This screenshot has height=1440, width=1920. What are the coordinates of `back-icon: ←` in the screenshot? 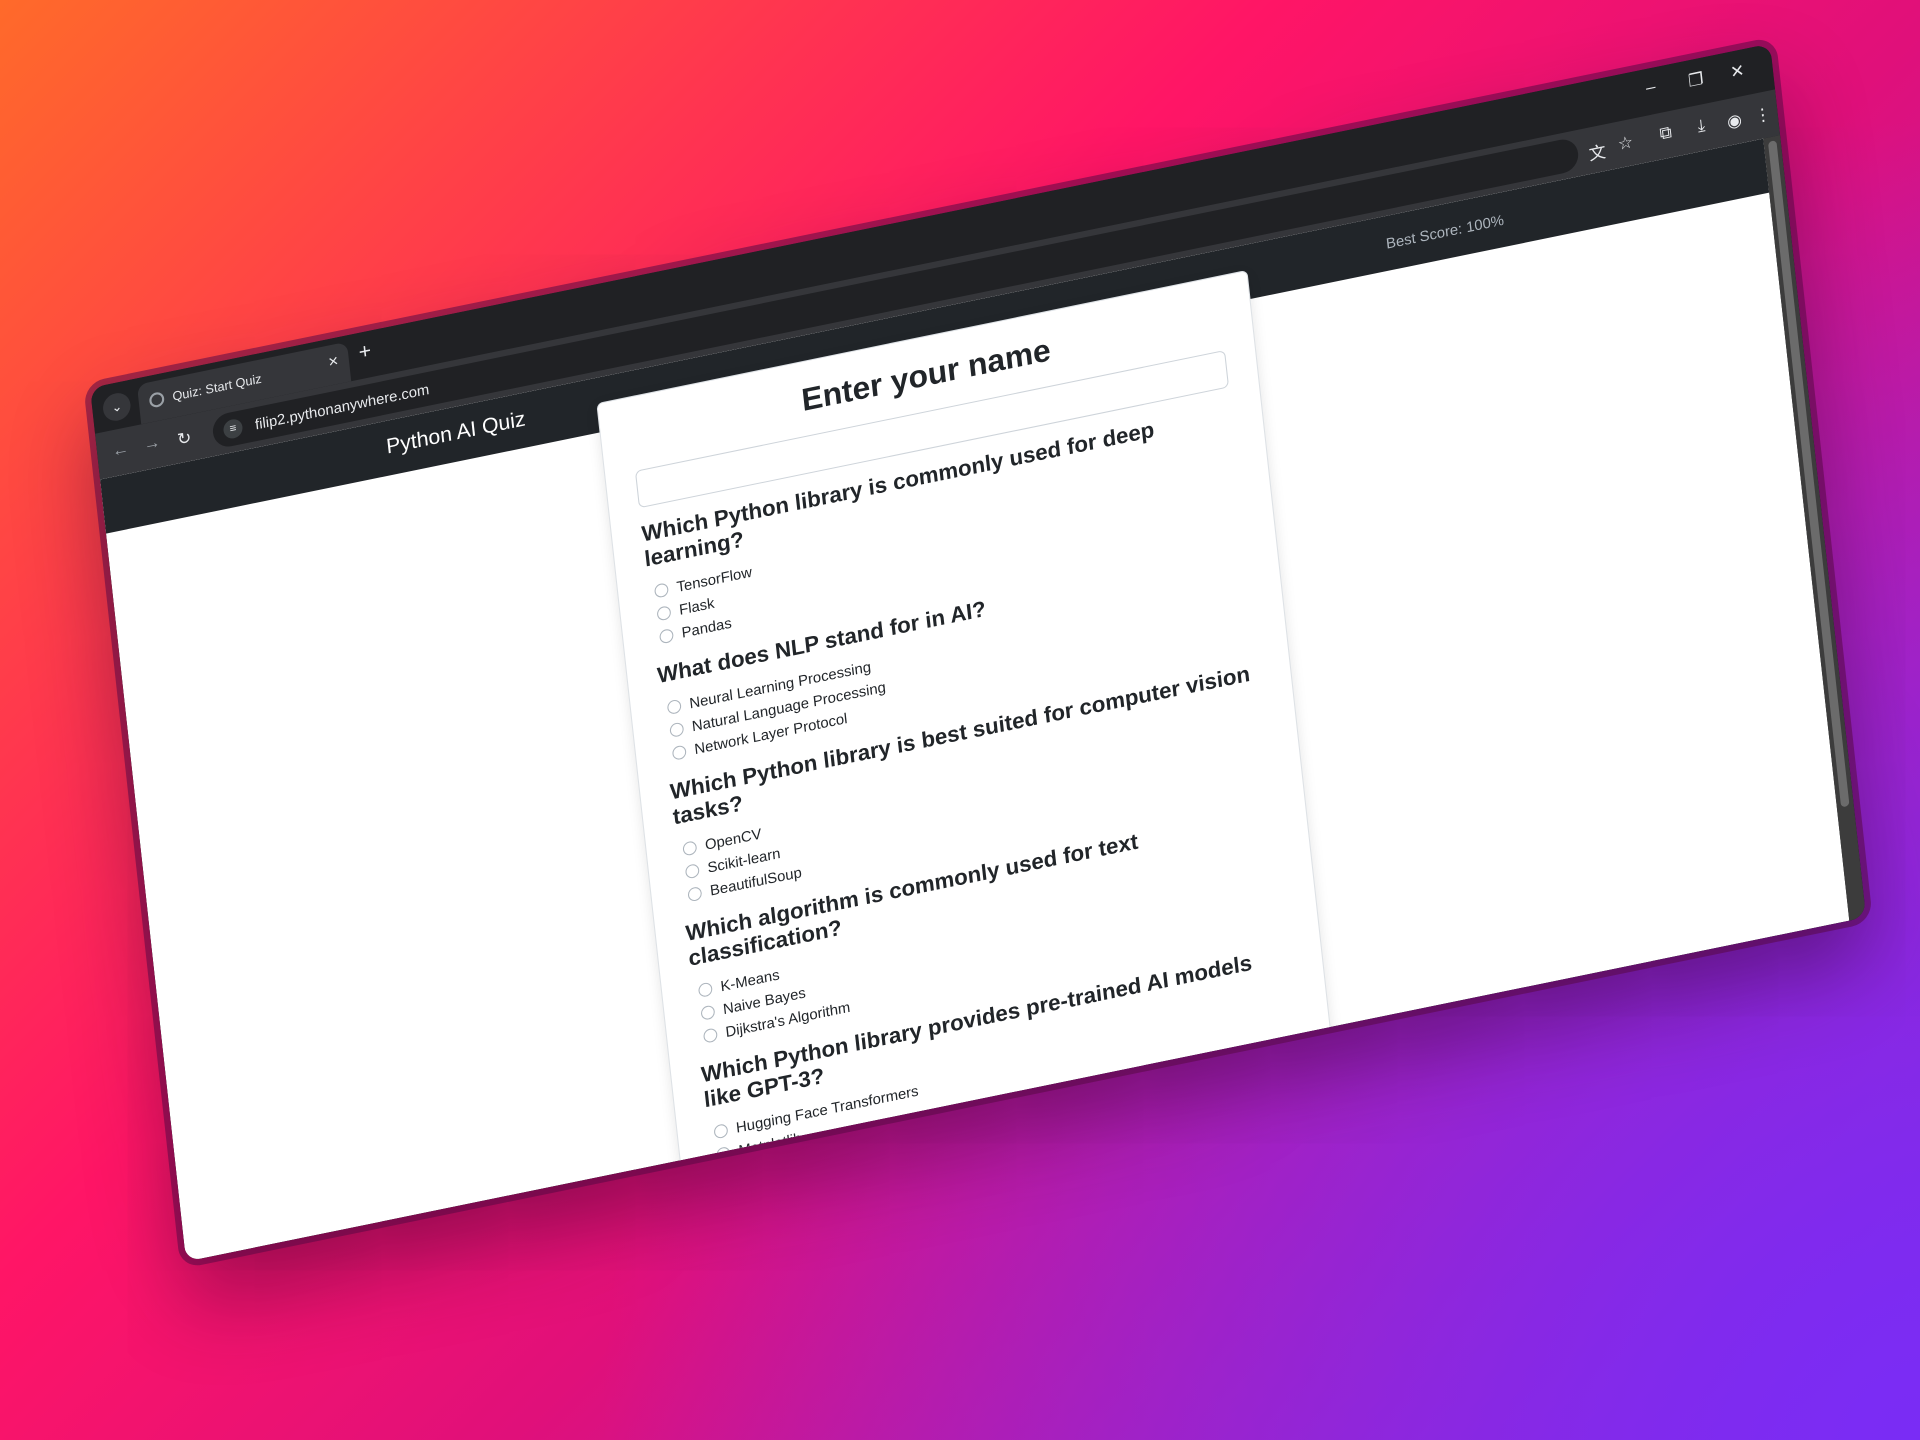 It's located at (120, 451).